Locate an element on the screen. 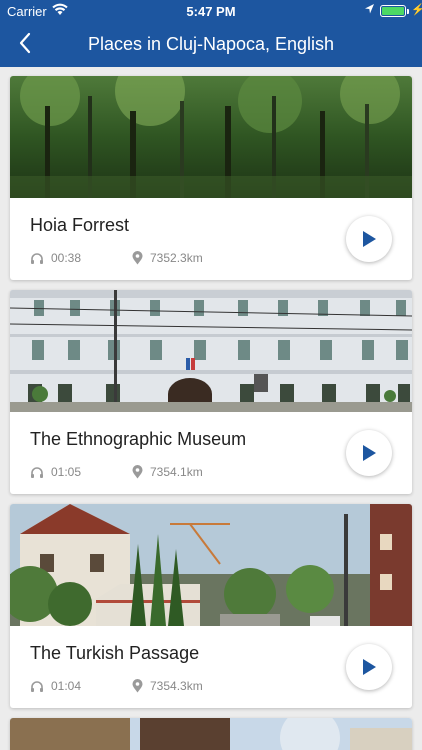 The image size is (422, 750). place-distance: 7352.3km is located at coordinates (167, 258).